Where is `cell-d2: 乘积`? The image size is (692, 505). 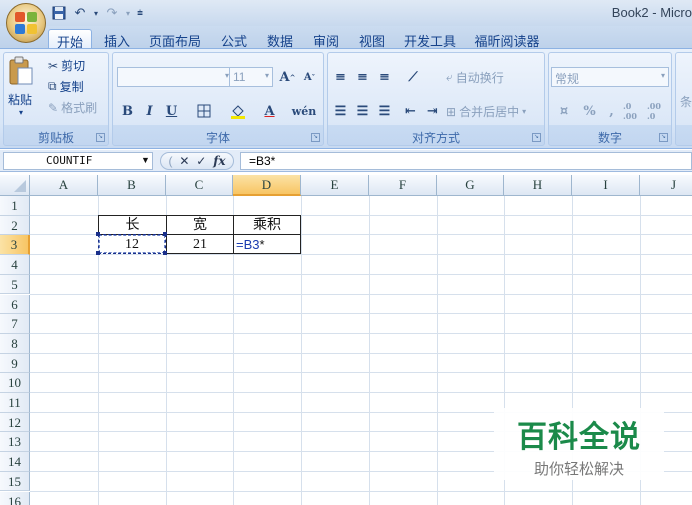
cell-d2: 乘积 is located at coordinates (267, 225).